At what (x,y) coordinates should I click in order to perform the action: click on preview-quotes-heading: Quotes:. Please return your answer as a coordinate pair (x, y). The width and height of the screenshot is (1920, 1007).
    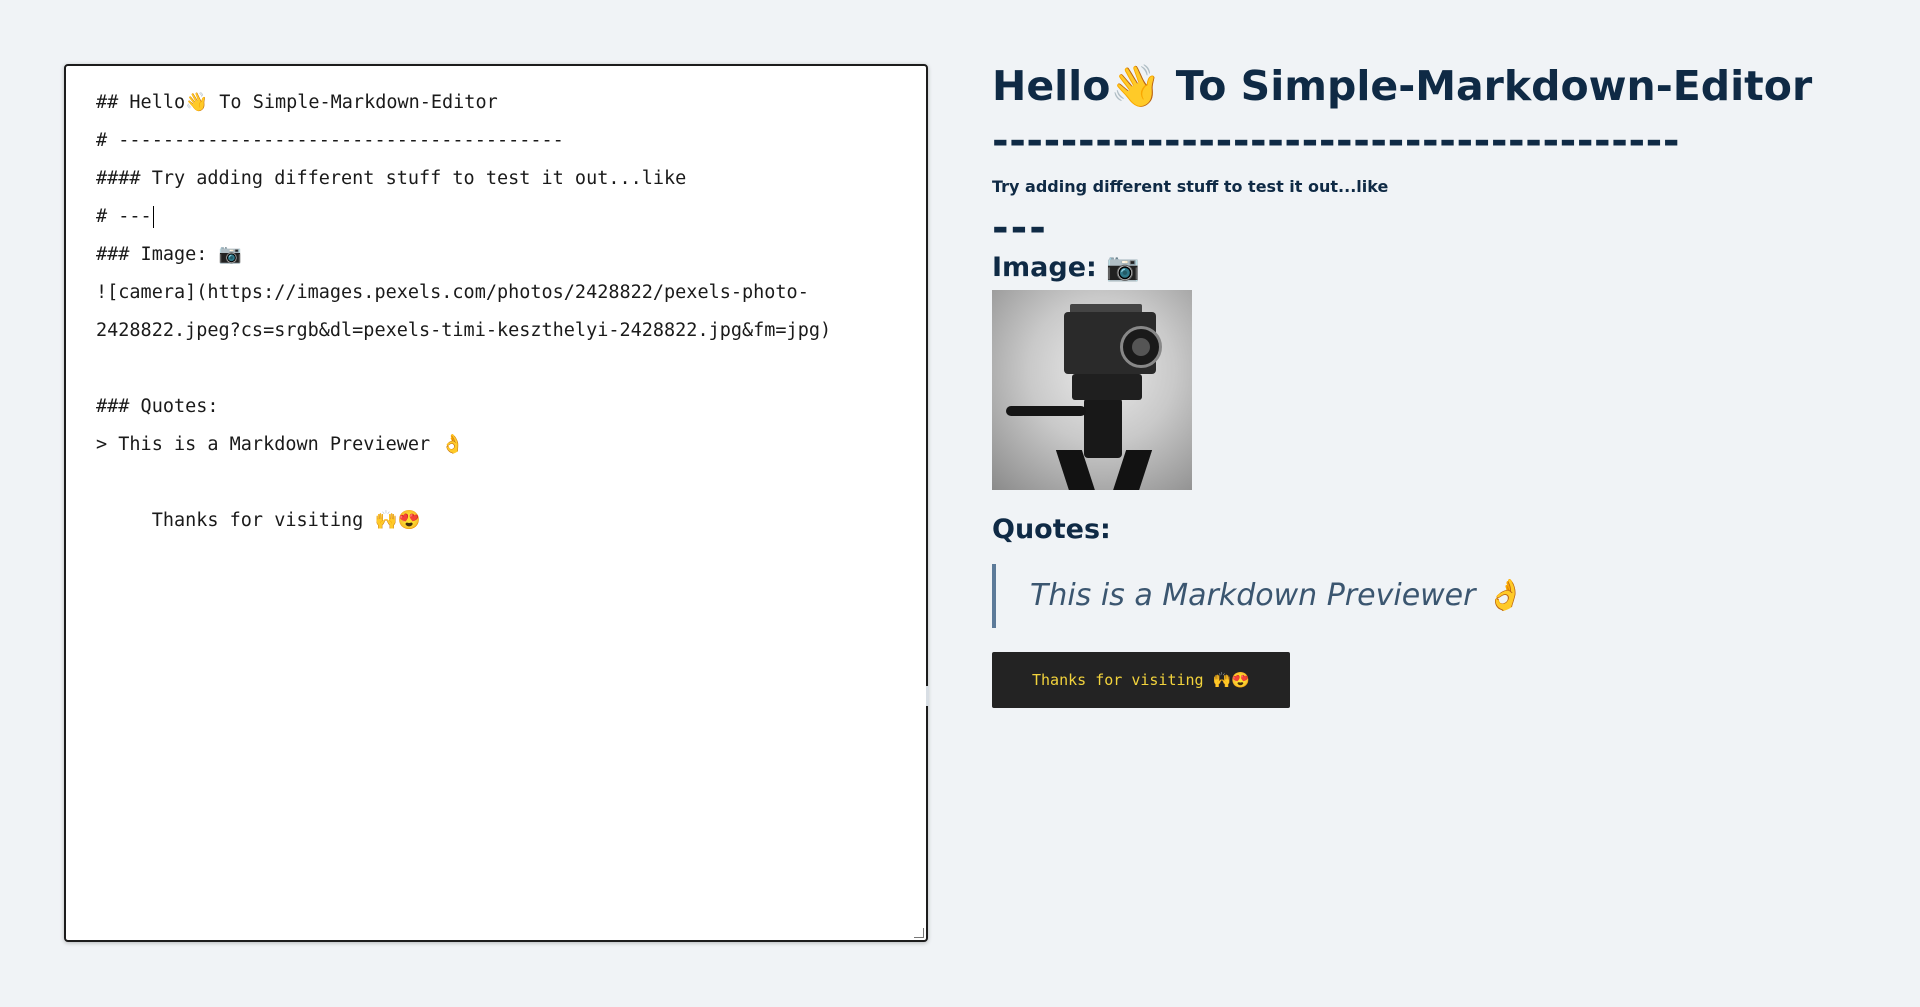
    Looking at the image, I should click on (1051, 529).